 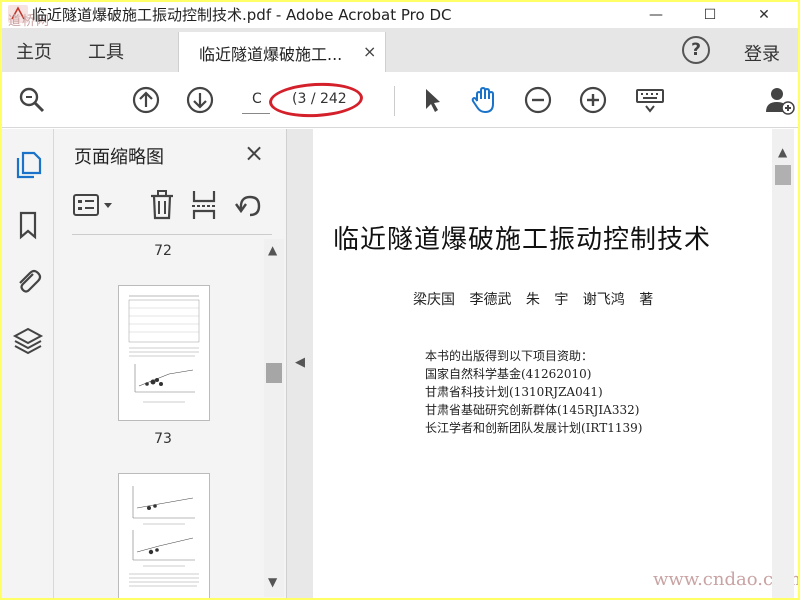 What do you see at coordinates (106, 51) in the screenshot?
I see `tab-tools: 工具` at bounding box center [106, 51].